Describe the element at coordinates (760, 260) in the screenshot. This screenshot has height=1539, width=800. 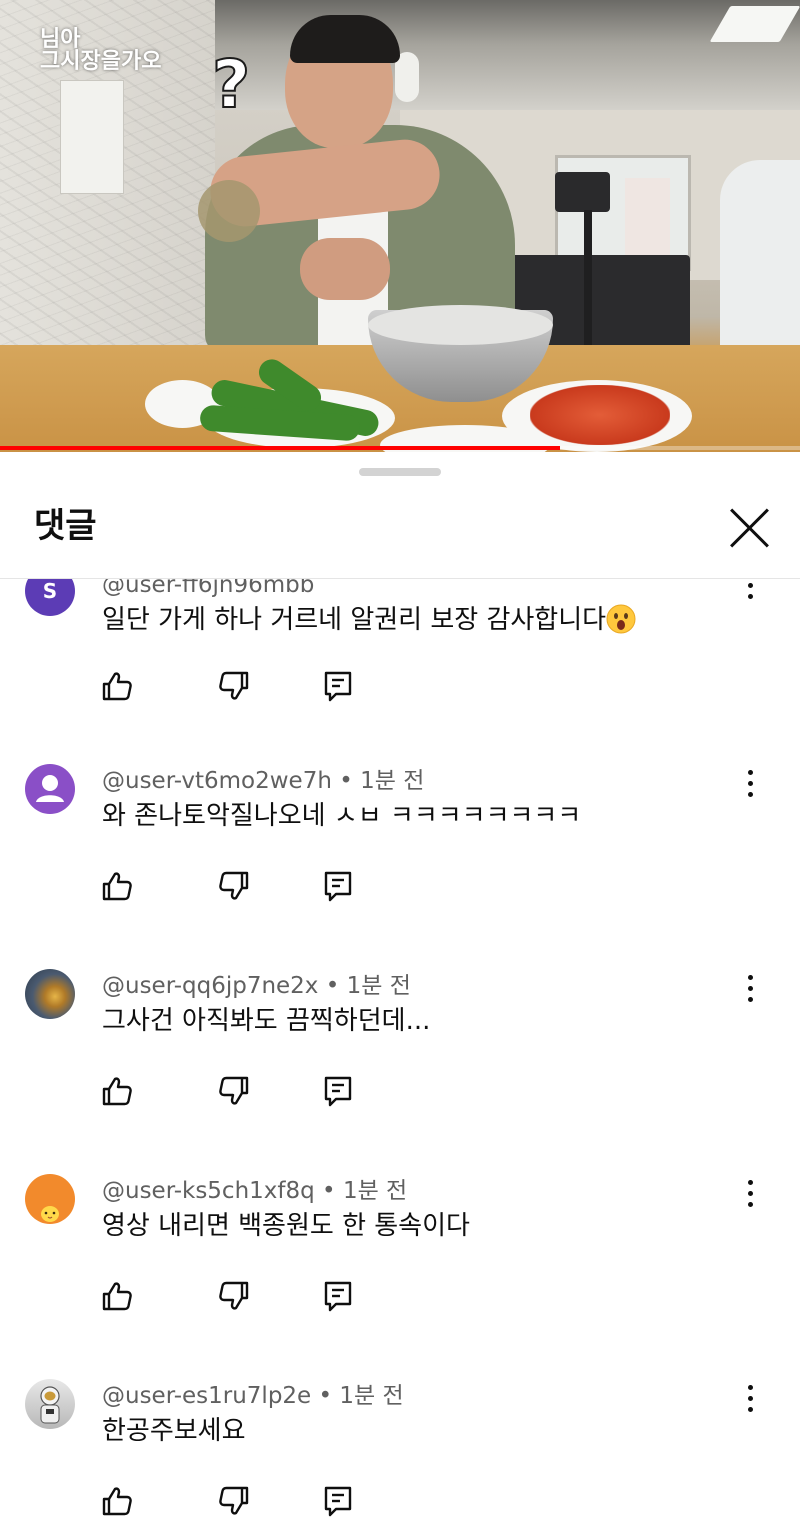
I see `video-frame-person-right` at that location.